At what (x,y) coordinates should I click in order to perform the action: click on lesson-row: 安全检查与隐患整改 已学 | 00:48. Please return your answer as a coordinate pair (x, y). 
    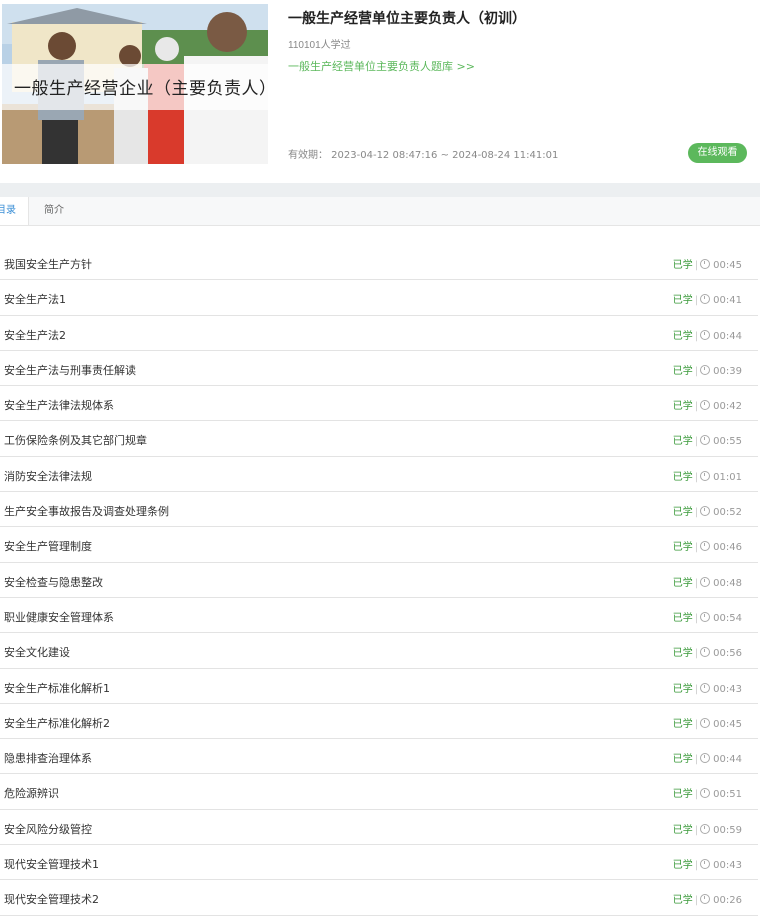
    Looking at the image, I should click on (379, 580).